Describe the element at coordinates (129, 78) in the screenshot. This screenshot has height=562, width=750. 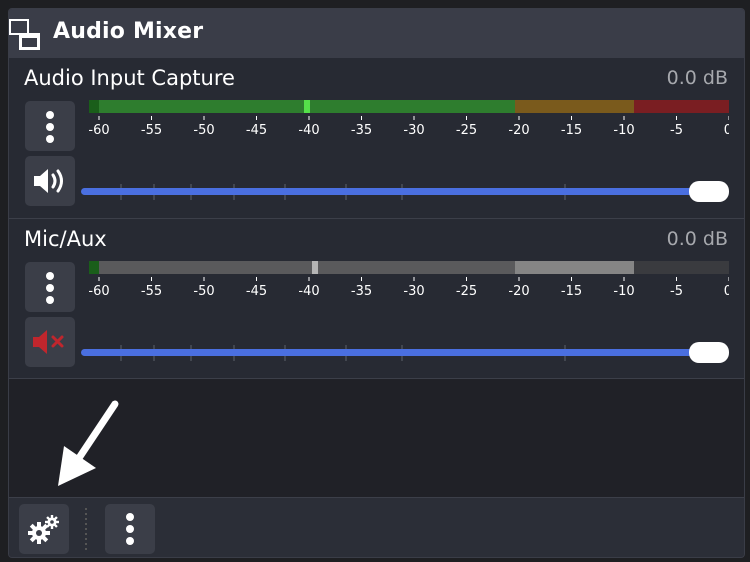
I see `source-name: Audio Input Capture` at that location.